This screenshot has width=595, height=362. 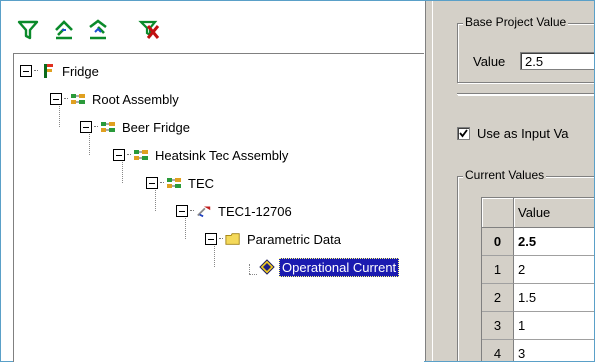 I want to click on value-input, so click(x=557, y=61).